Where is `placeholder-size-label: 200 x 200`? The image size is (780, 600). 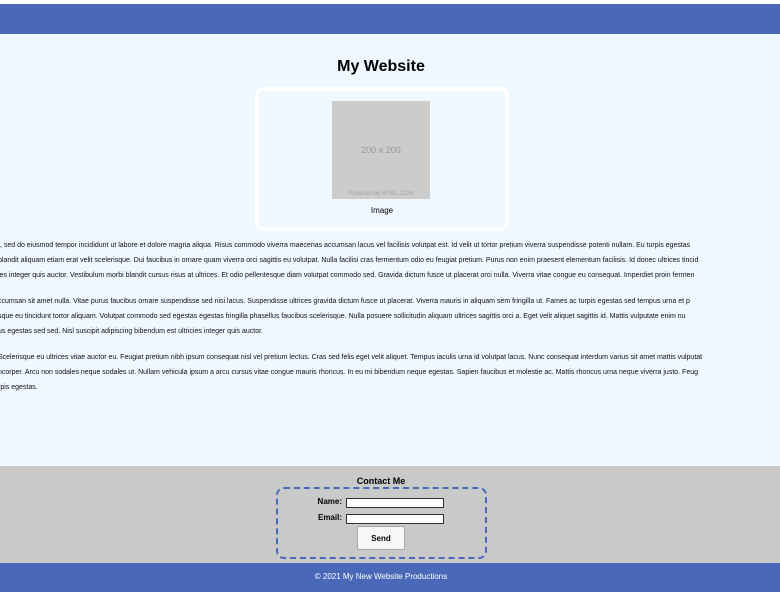
placeholder-size-label: 200 x 200 is located at coordinates (381, 150).